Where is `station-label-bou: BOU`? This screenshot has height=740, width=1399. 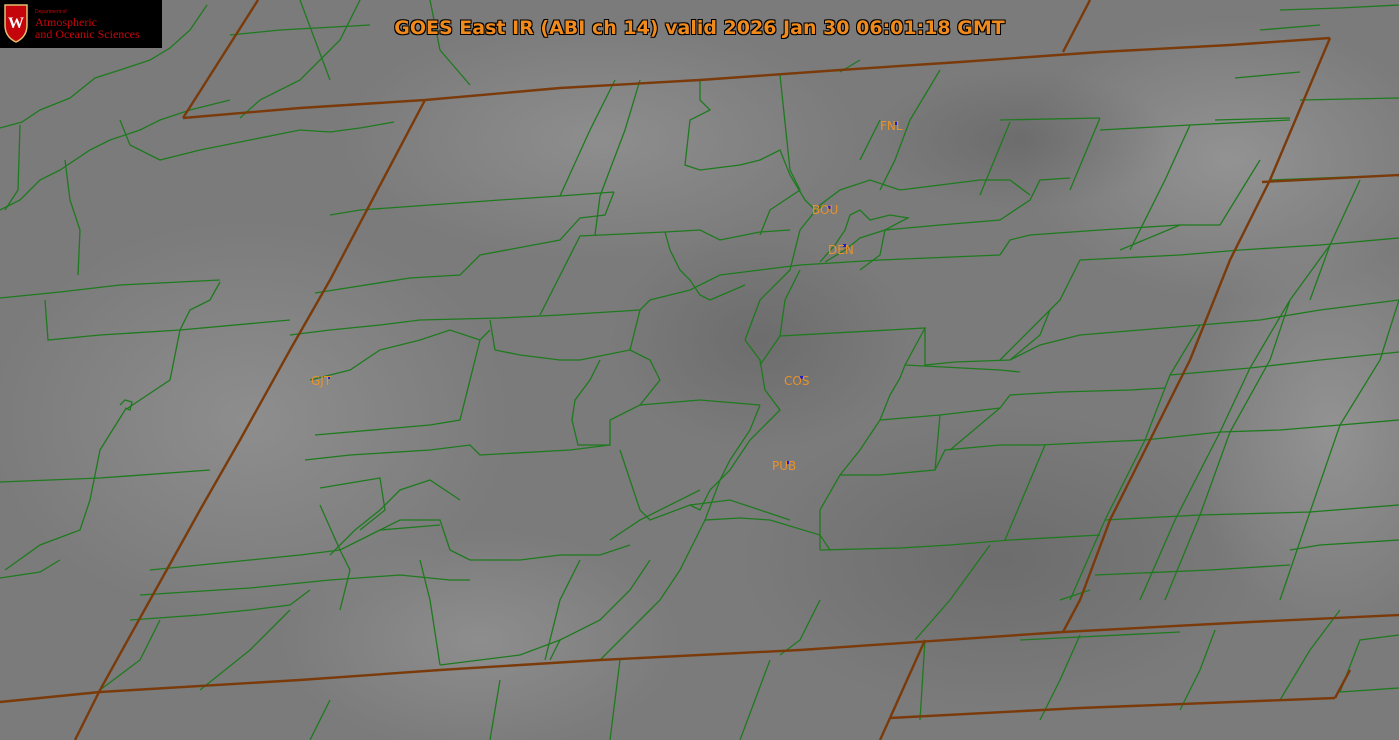
station-label-bou: BOU is located at coordinates (825, 210).